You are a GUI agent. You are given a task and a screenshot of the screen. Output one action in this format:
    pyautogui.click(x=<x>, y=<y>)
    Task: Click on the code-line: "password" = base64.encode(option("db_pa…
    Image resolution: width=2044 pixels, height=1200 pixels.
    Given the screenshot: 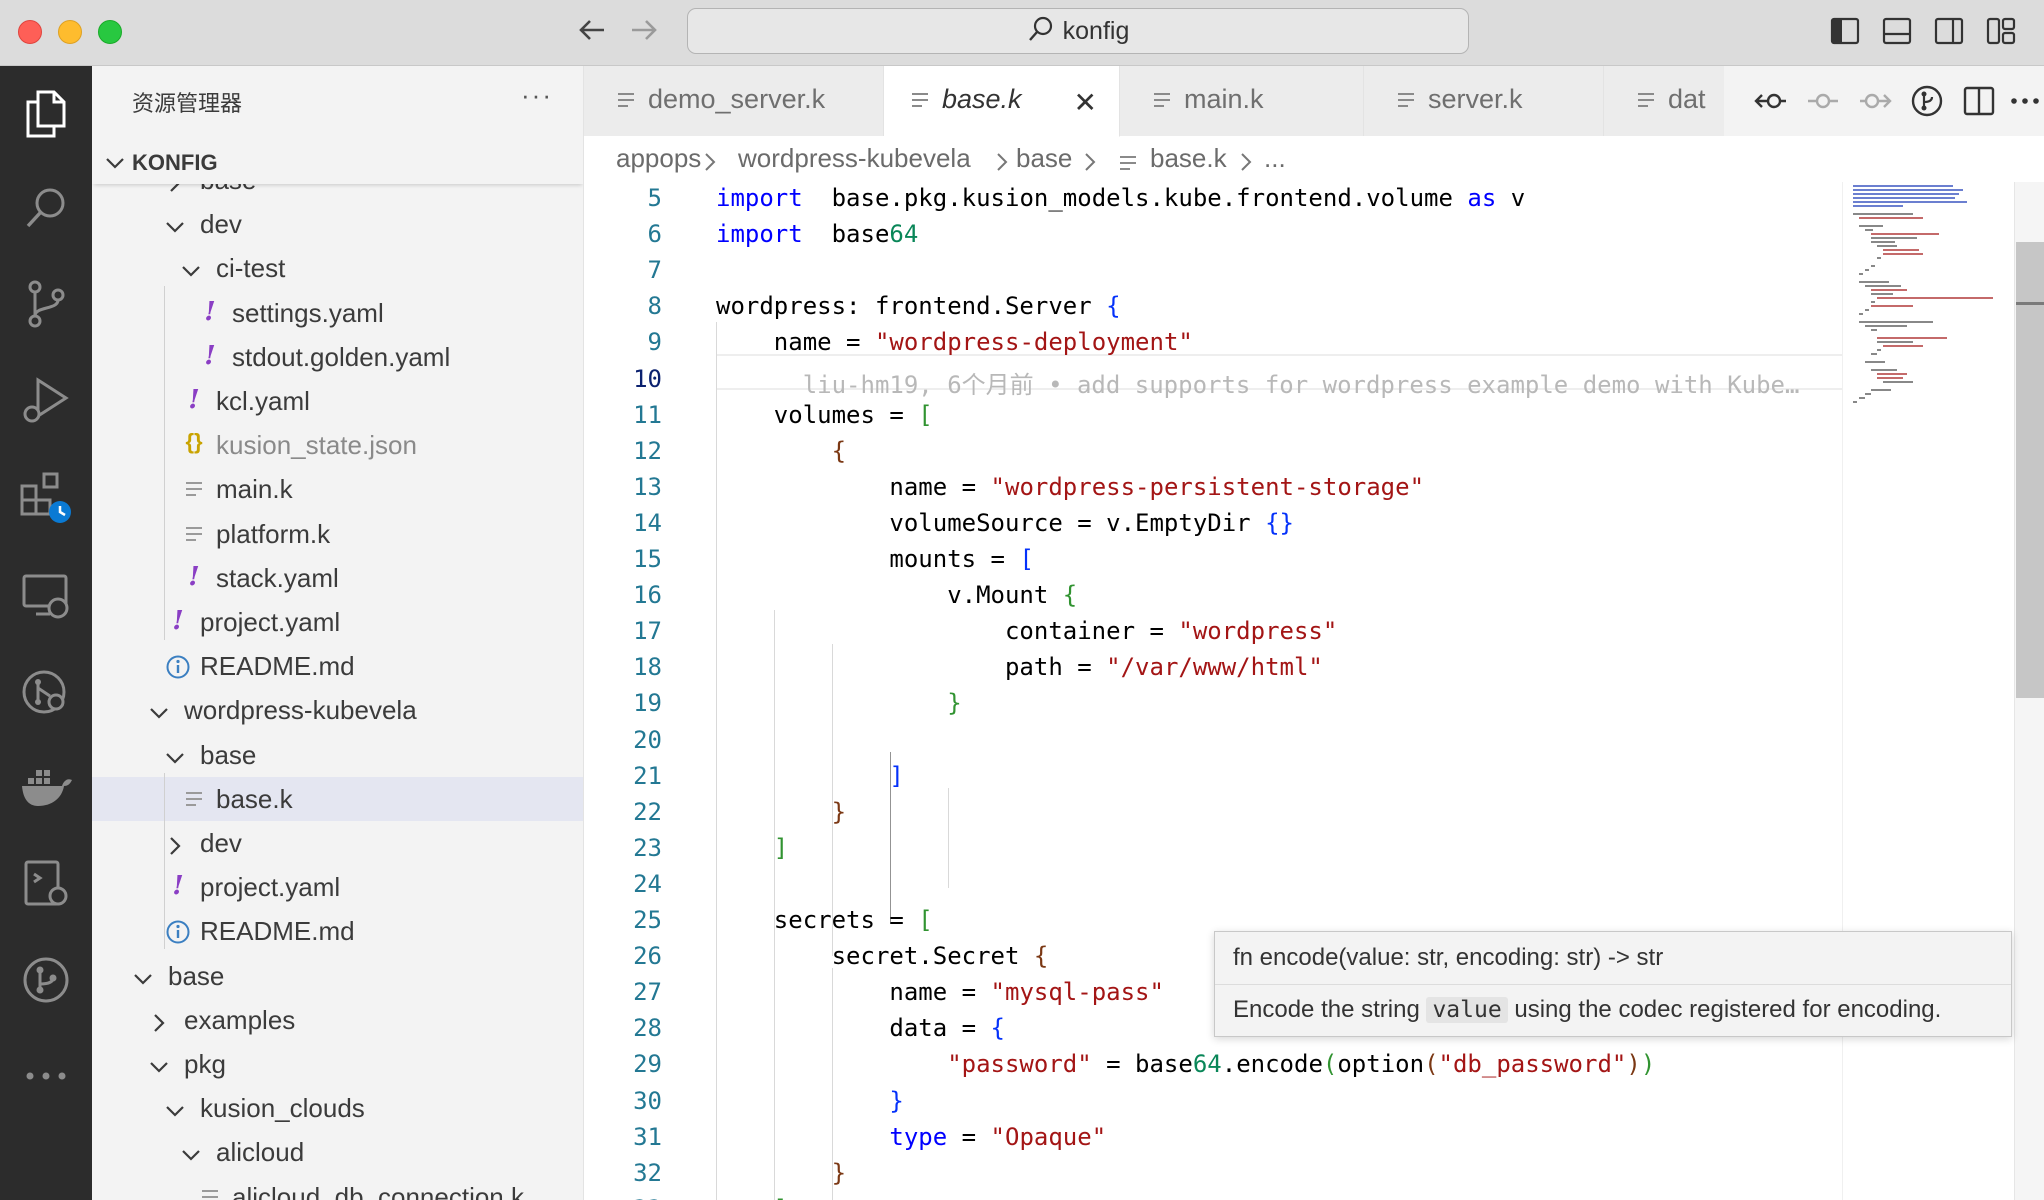 What is the action you would take?
    pyautogui.click(x=1185, y=1064)
    